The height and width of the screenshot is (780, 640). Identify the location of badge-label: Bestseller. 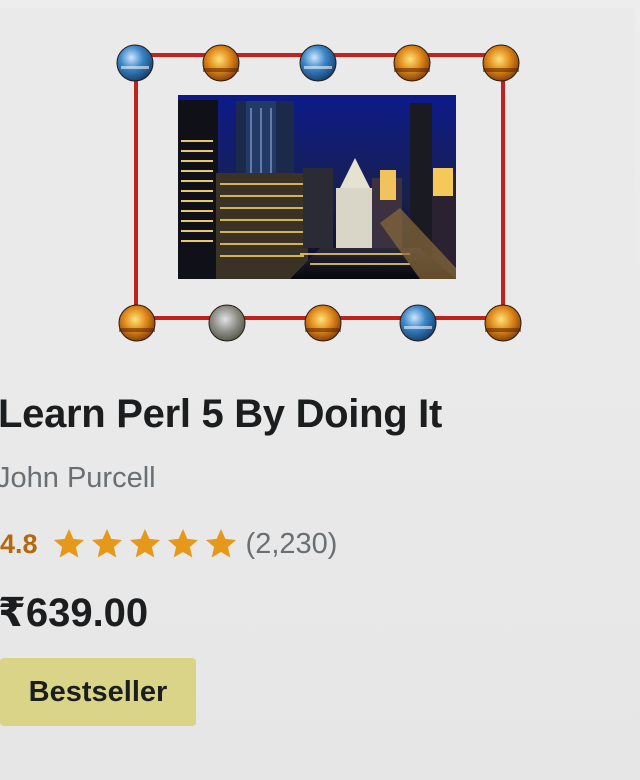
(98, 691).